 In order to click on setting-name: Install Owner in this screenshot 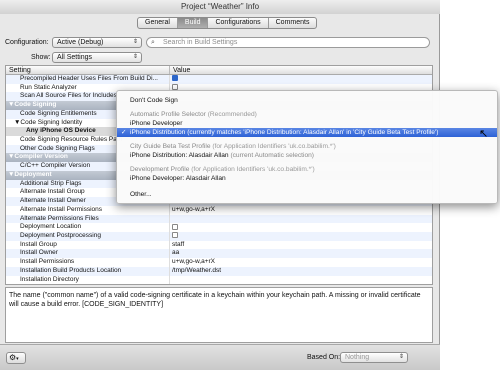, I will do `click(88, 254)`.